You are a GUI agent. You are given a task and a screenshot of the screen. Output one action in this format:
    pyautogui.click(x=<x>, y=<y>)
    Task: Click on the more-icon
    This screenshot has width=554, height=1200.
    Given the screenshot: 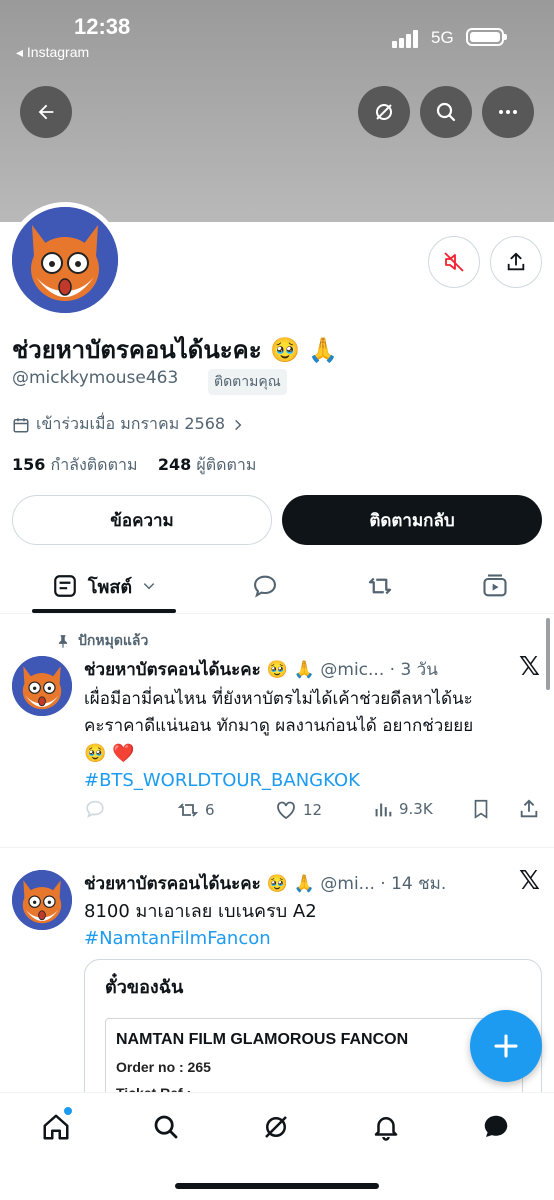 What is the action you would take?
    pyautogui.click(x=508, y=112)
    